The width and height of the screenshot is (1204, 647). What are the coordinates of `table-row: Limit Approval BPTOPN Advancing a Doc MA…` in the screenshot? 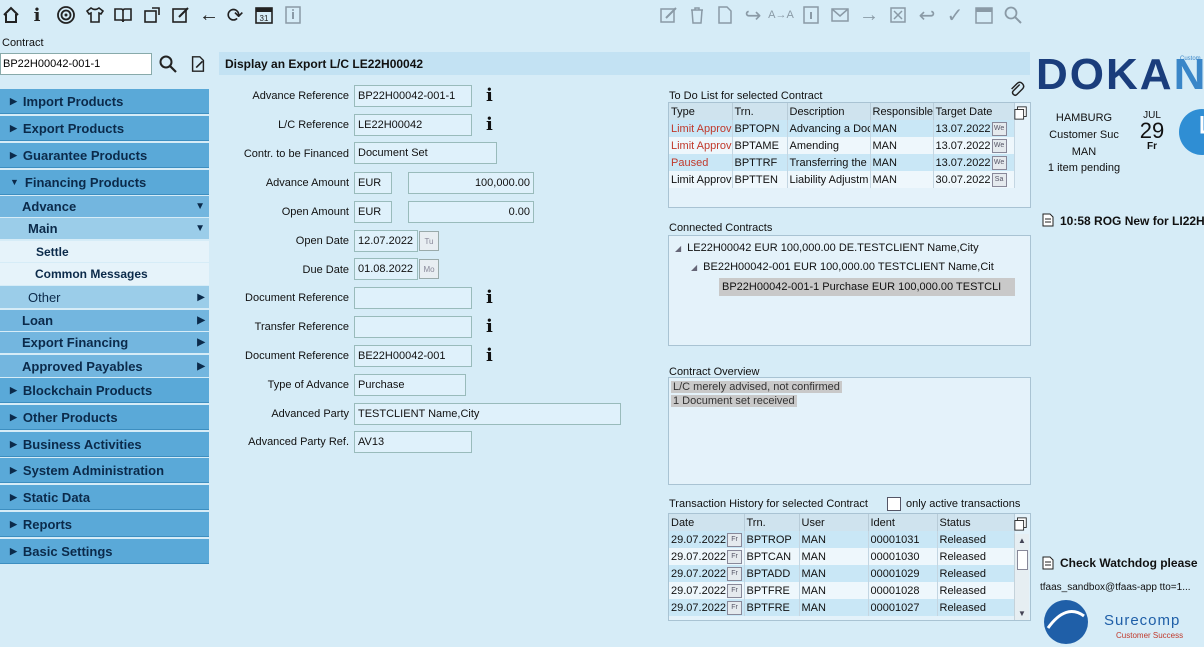 It's located at (842, 128).